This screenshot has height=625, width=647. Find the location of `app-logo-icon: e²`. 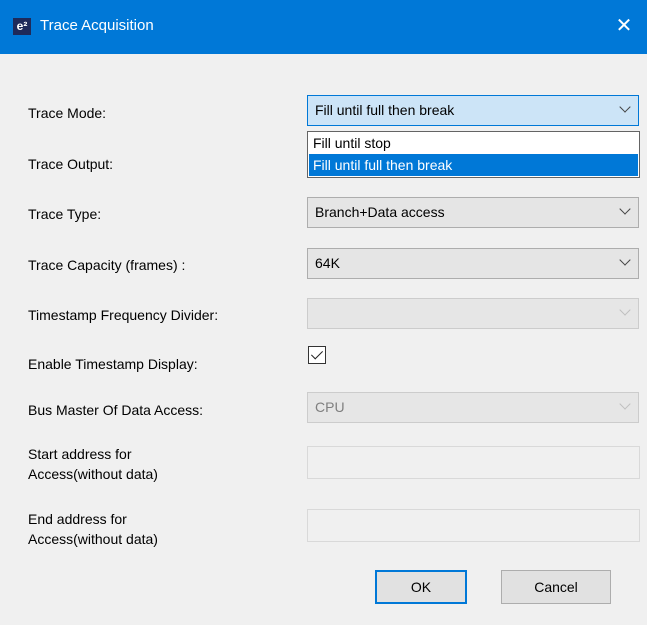

app-logo-icon: e² is located at coordinates (22, 26).